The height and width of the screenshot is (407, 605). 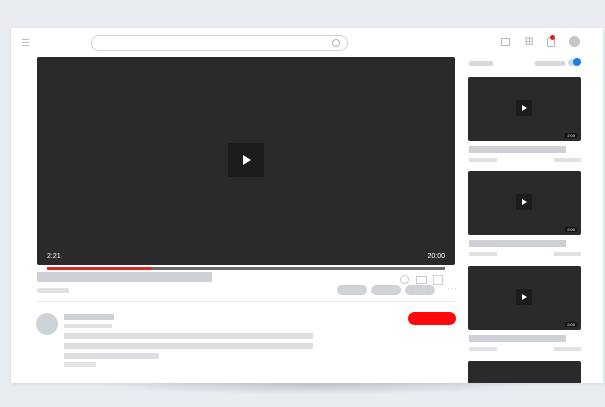 I want to click on autoplay-toggle, so click(x=574, y=62).